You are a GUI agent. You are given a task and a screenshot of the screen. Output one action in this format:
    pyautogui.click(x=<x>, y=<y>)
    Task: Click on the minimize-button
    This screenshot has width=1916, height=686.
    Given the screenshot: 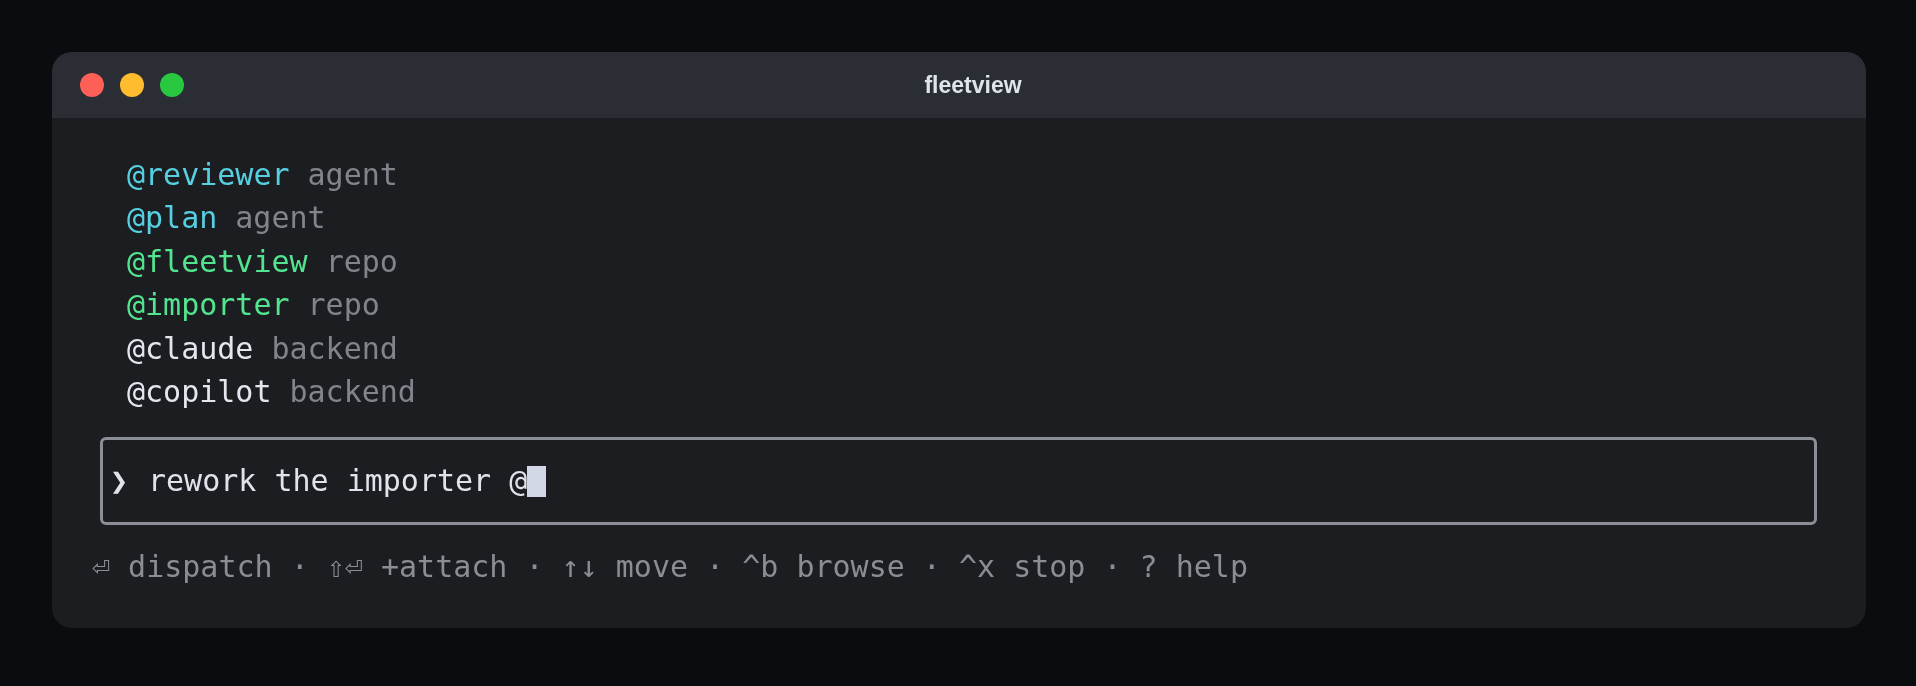 What is the action you would take?
    pyautogui.click(x=132, y=85)
    